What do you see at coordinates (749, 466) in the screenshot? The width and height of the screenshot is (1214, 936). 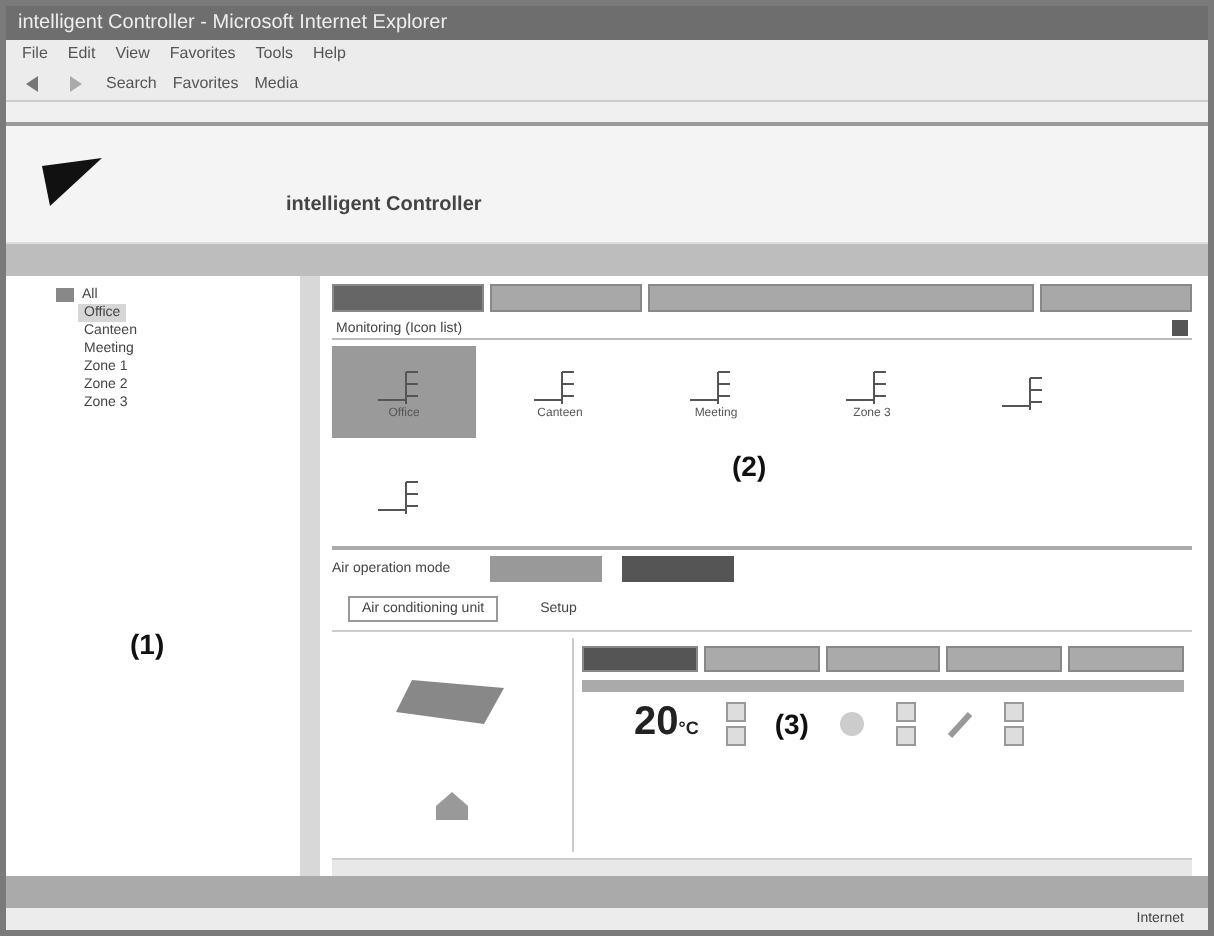 I see `callout-label: (2)` at bounding box center [749, 466].